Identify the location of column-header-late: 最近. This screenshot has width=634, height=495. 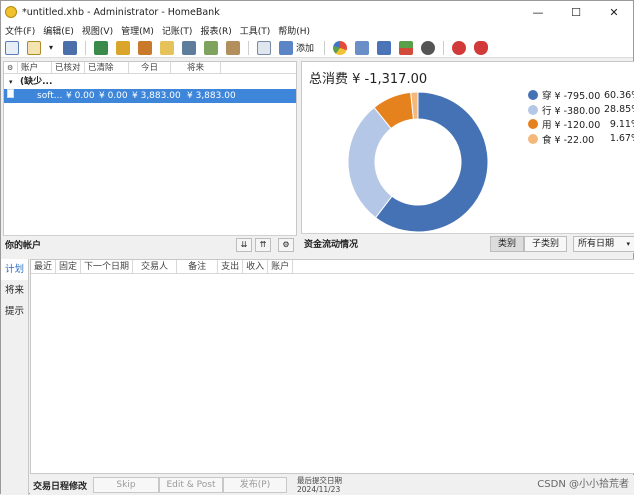
(44, 266).